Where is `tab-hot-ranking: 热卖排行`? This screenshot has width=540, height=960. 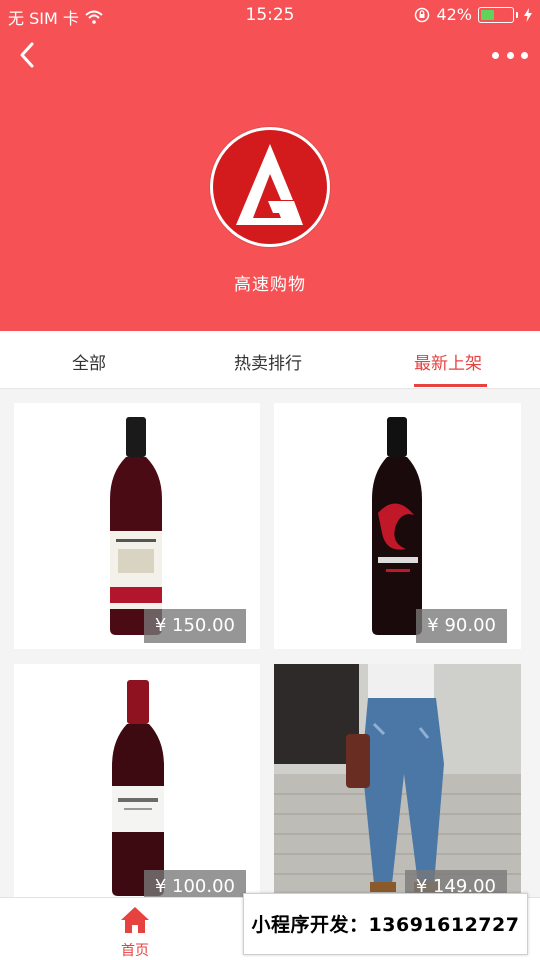
tab-hot-ranking: 热卖排行 is located at coordinates (268, 361).